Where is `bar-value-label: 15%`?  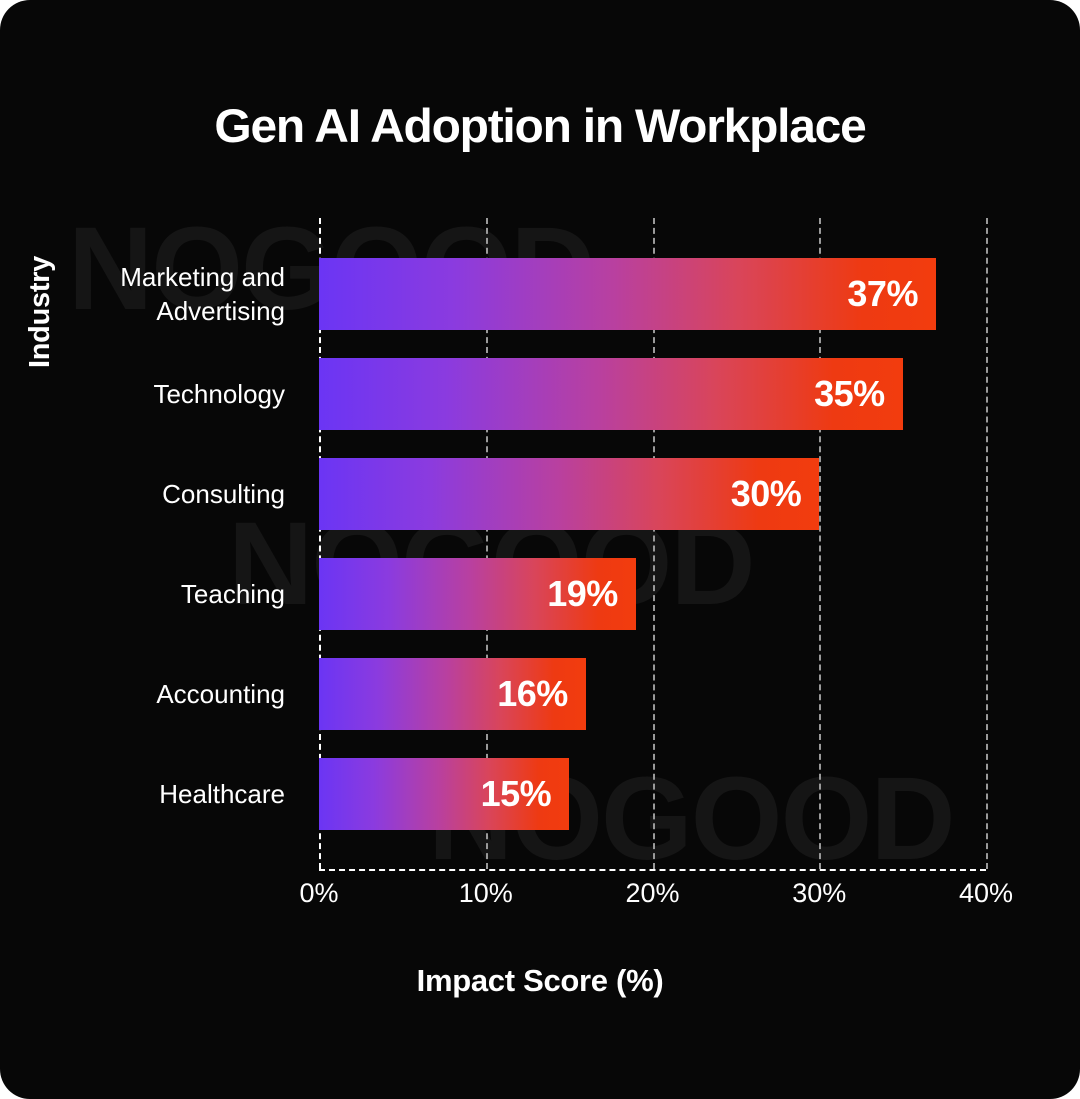 bar-value-label: 15% is located at coordinates (516, 793).